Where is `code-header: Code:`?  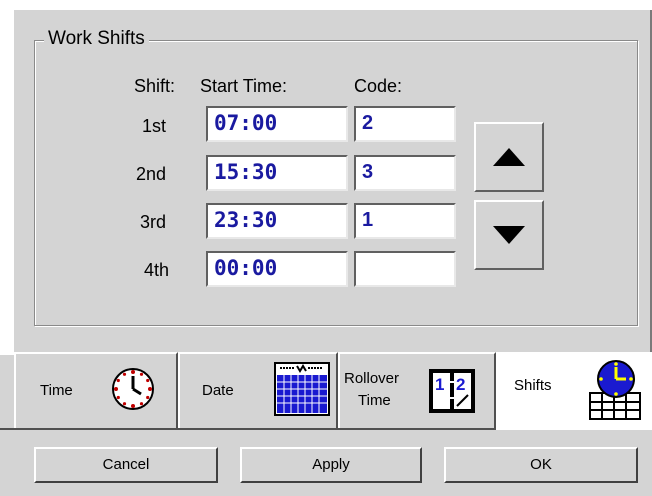
code-header: Code: is located at coordinates (378, 86).